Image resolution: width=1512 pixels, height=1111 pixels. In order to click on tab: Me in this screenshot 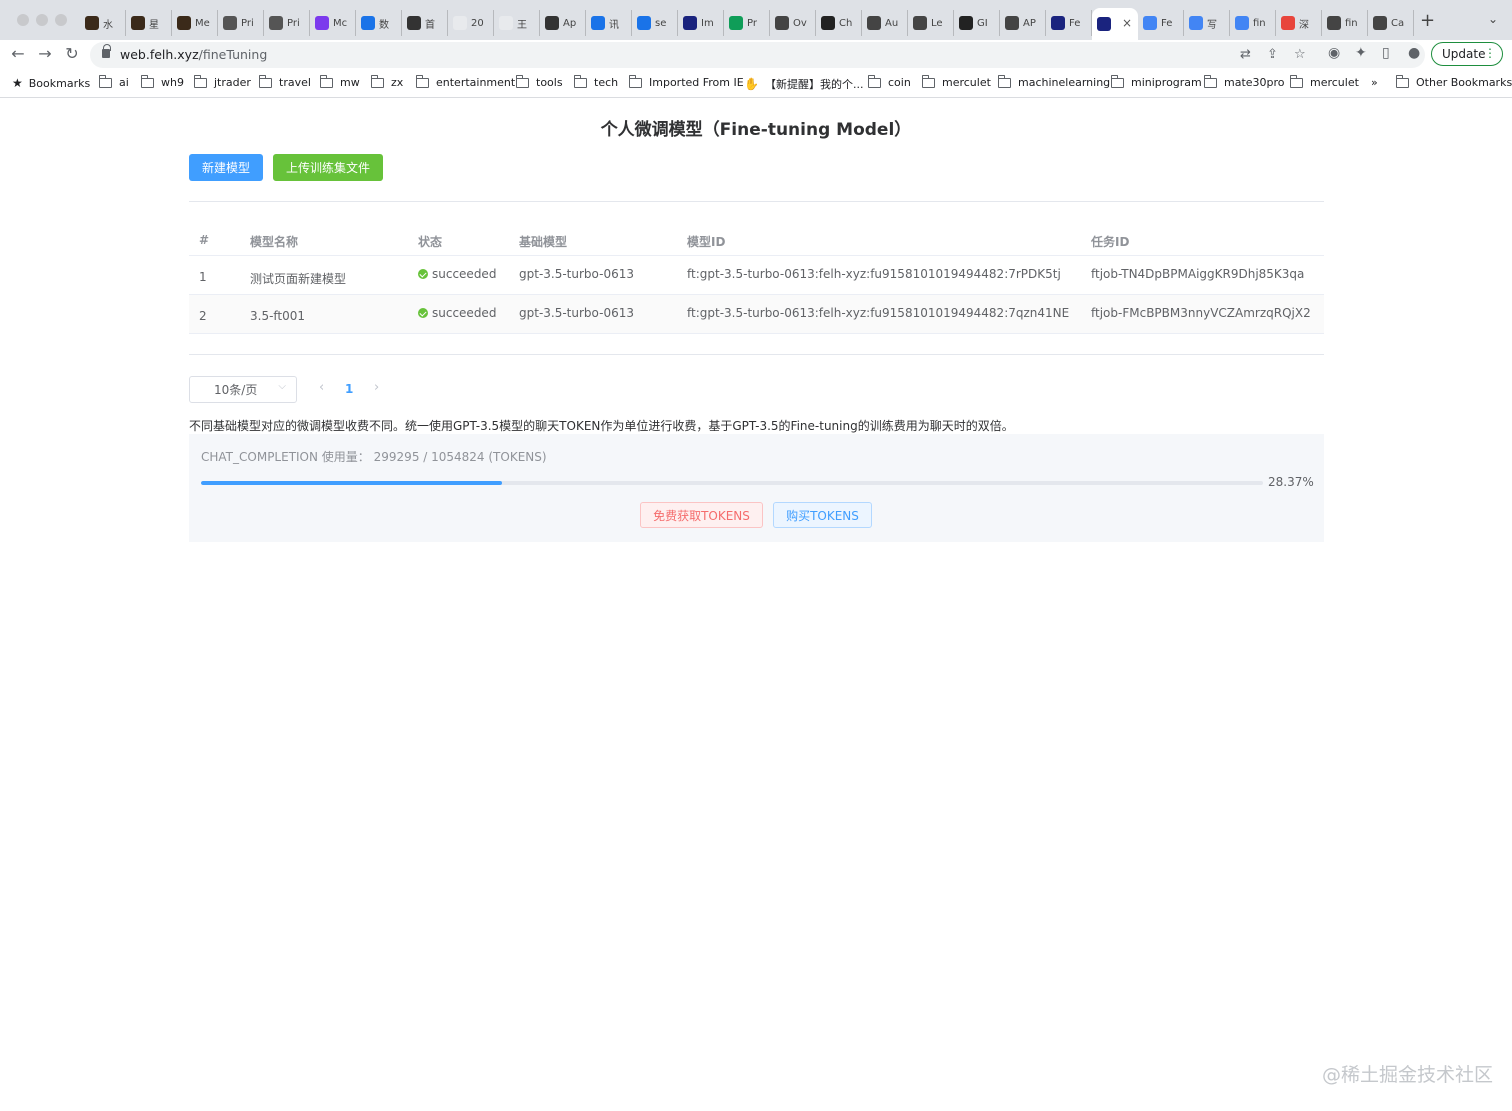, I will do `click(195, 23)`.